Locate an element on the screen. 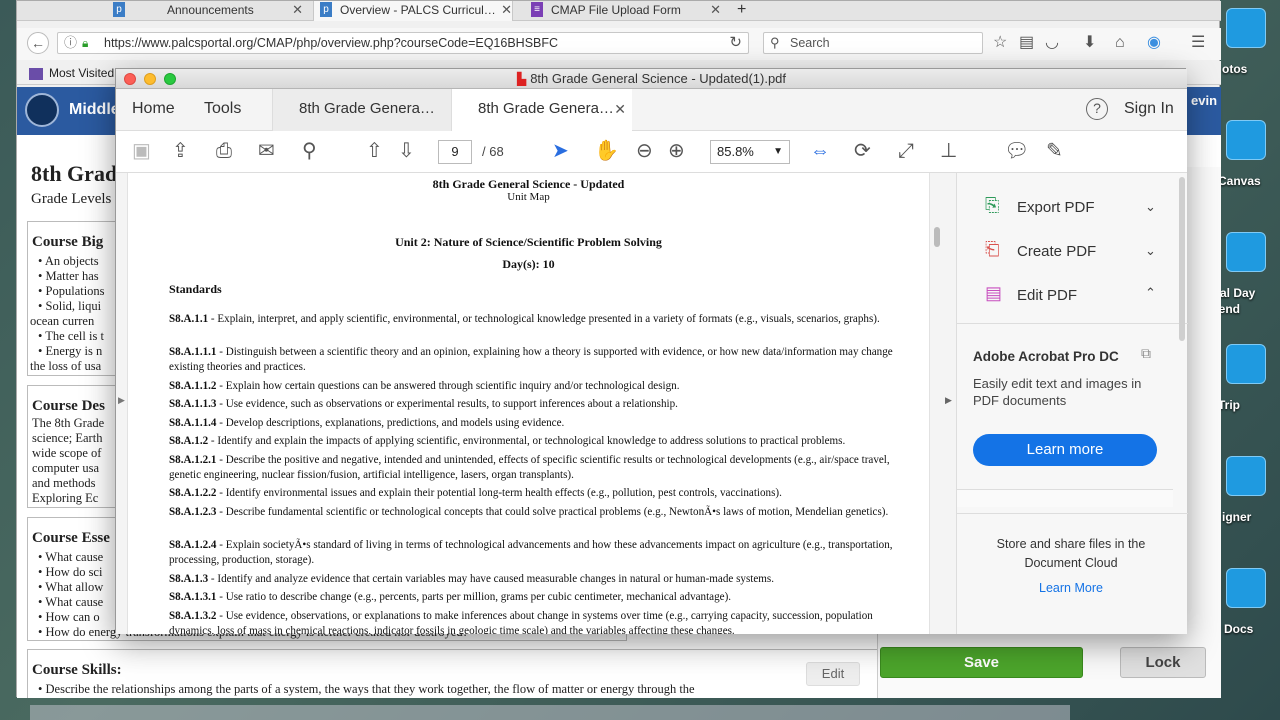 The height and width of the screenshot is (720, 1280). info-icon: ⓘ is located at coordinates (70, 43).